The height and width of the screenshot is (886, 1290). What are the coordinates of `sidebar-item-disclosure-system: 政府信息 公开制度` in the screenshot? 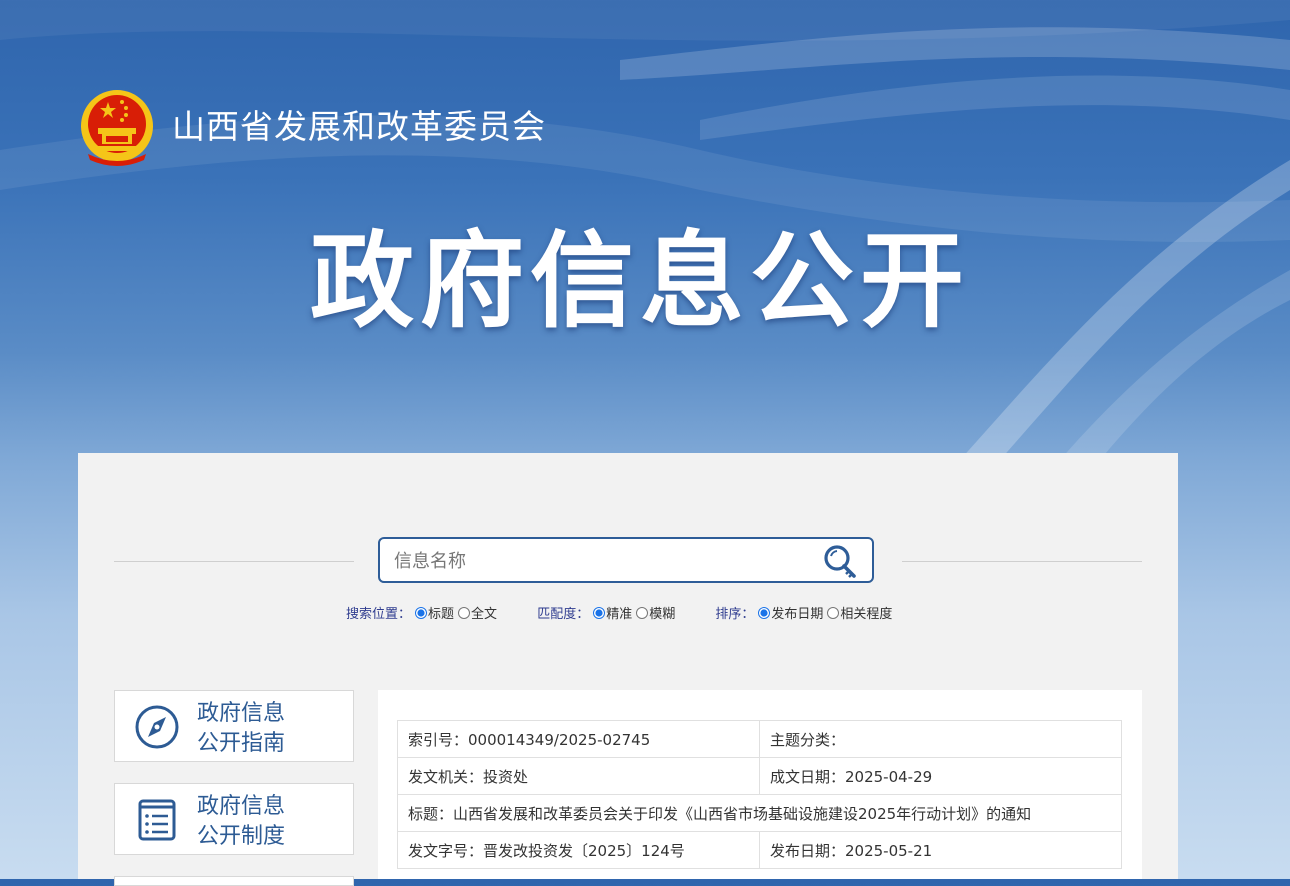 It's located at (234, 819).